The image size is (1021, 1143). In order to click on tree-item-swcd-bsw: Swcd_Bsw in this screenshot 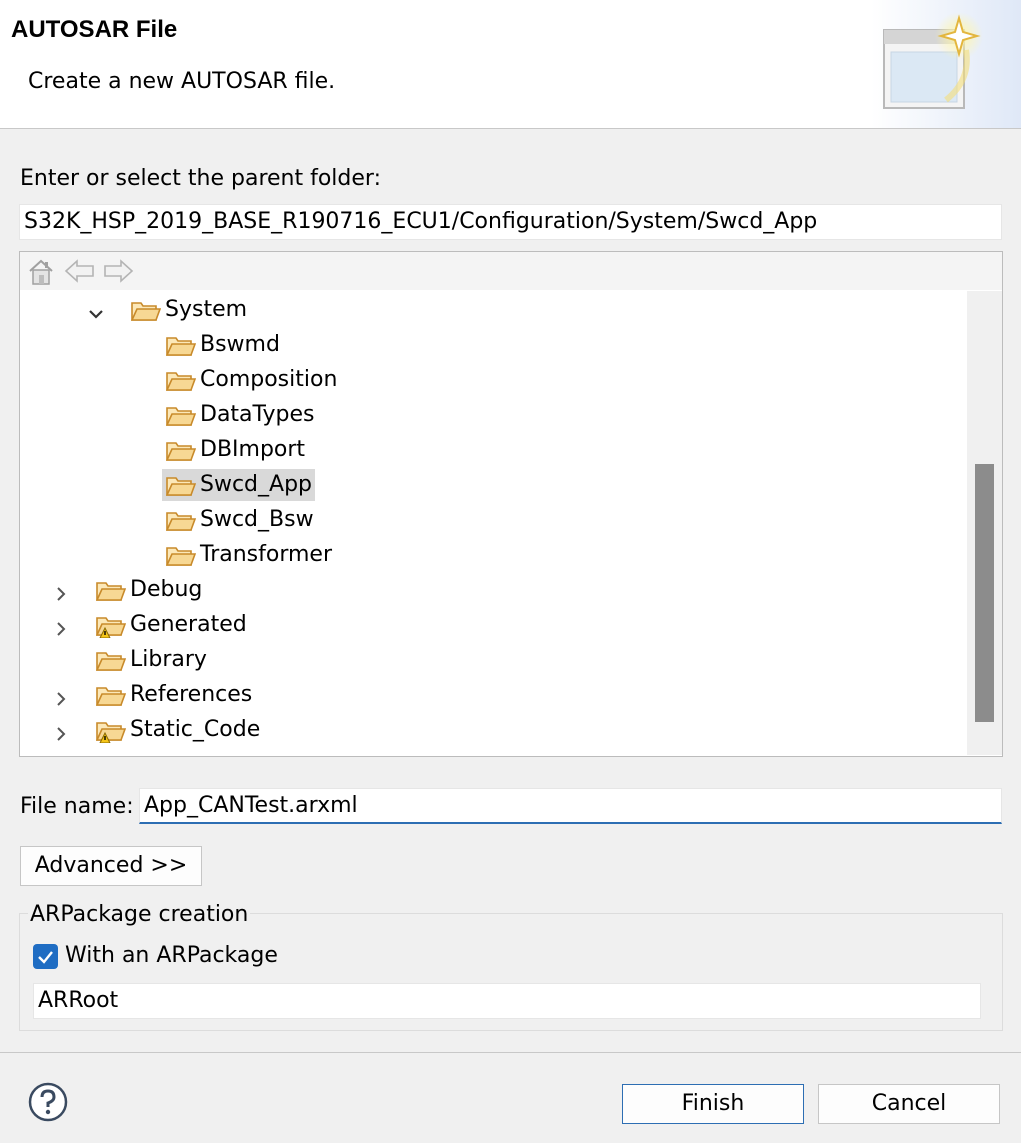, I will do `click(292, 520)`.